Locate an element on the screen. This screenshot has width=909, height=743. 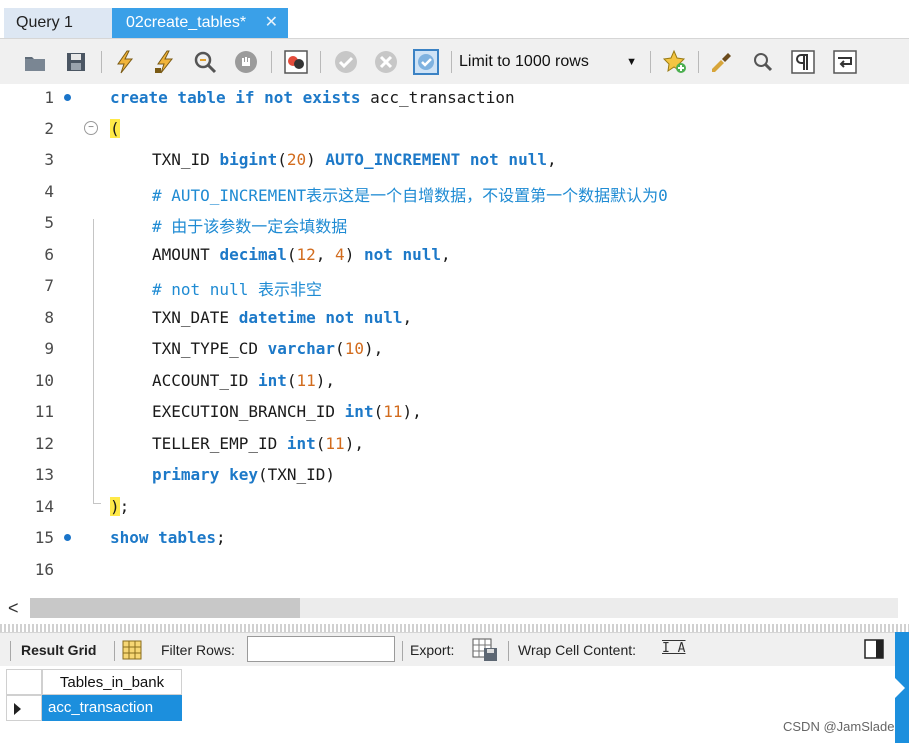
limit-rows-label: Limit to 1000 rows is located at coordinates (524, 61).